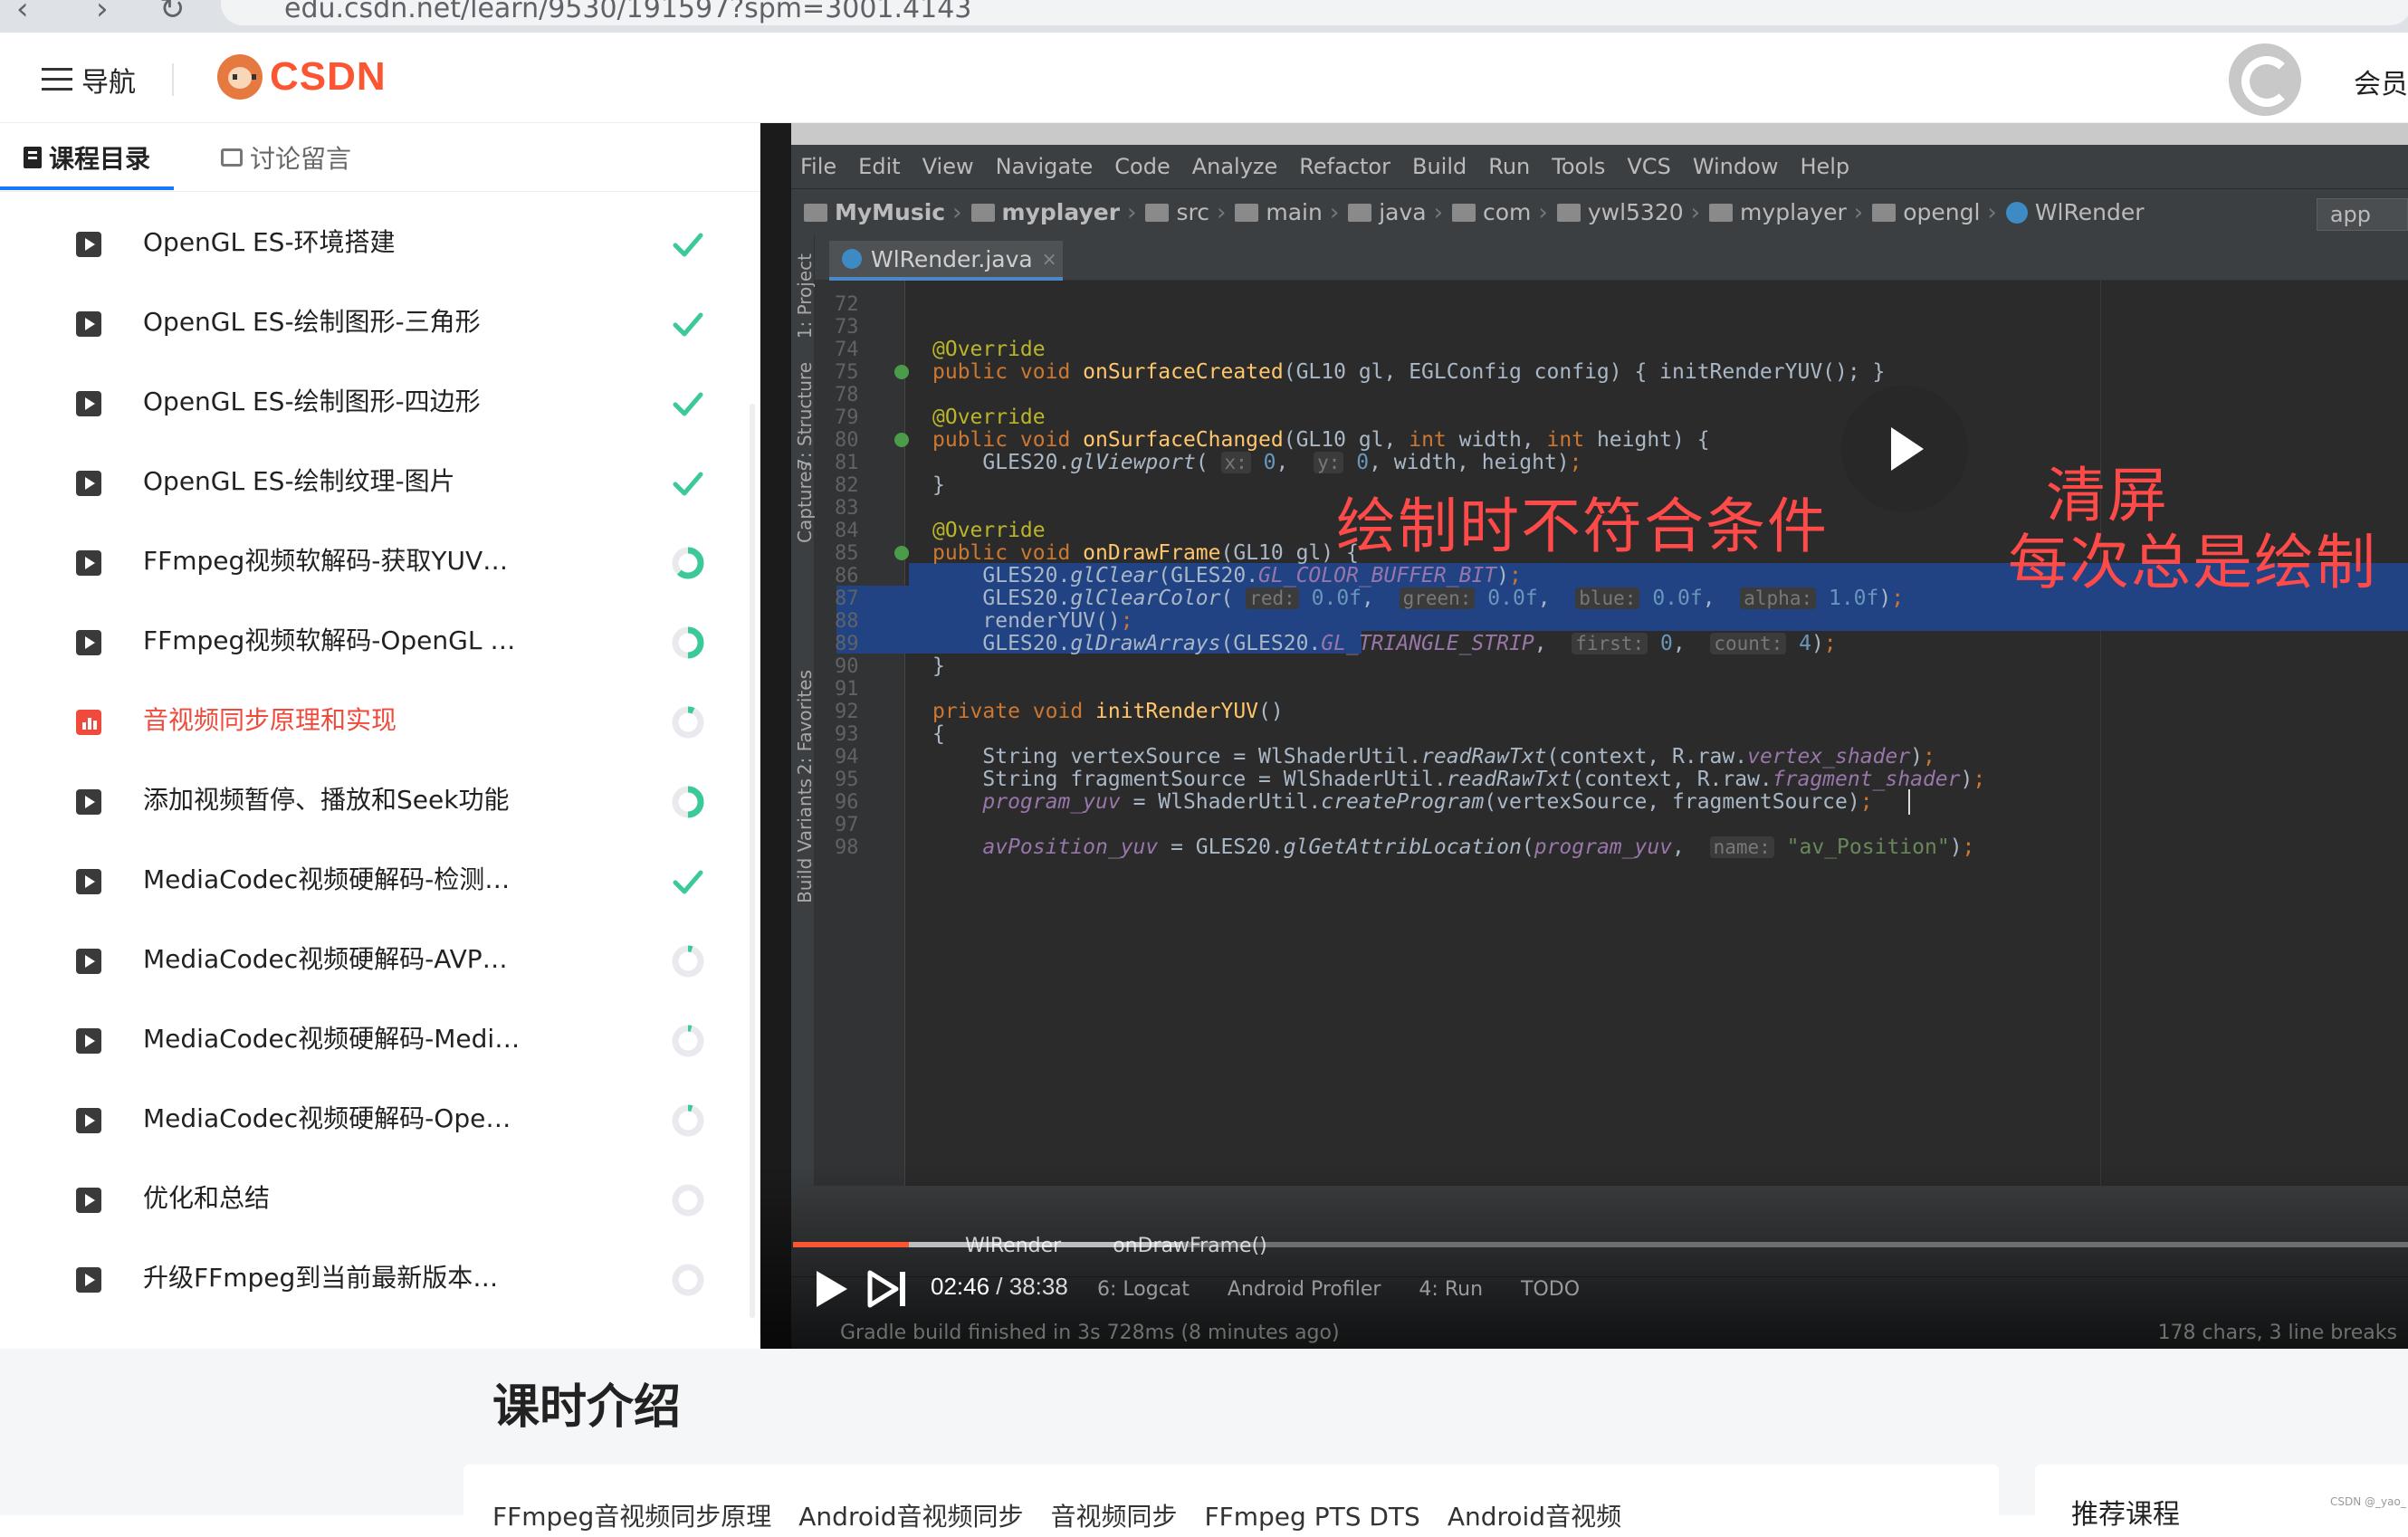  I want to click on lesson-item: OpenGL ES-绘制纹理-图片, so click(371, 481).